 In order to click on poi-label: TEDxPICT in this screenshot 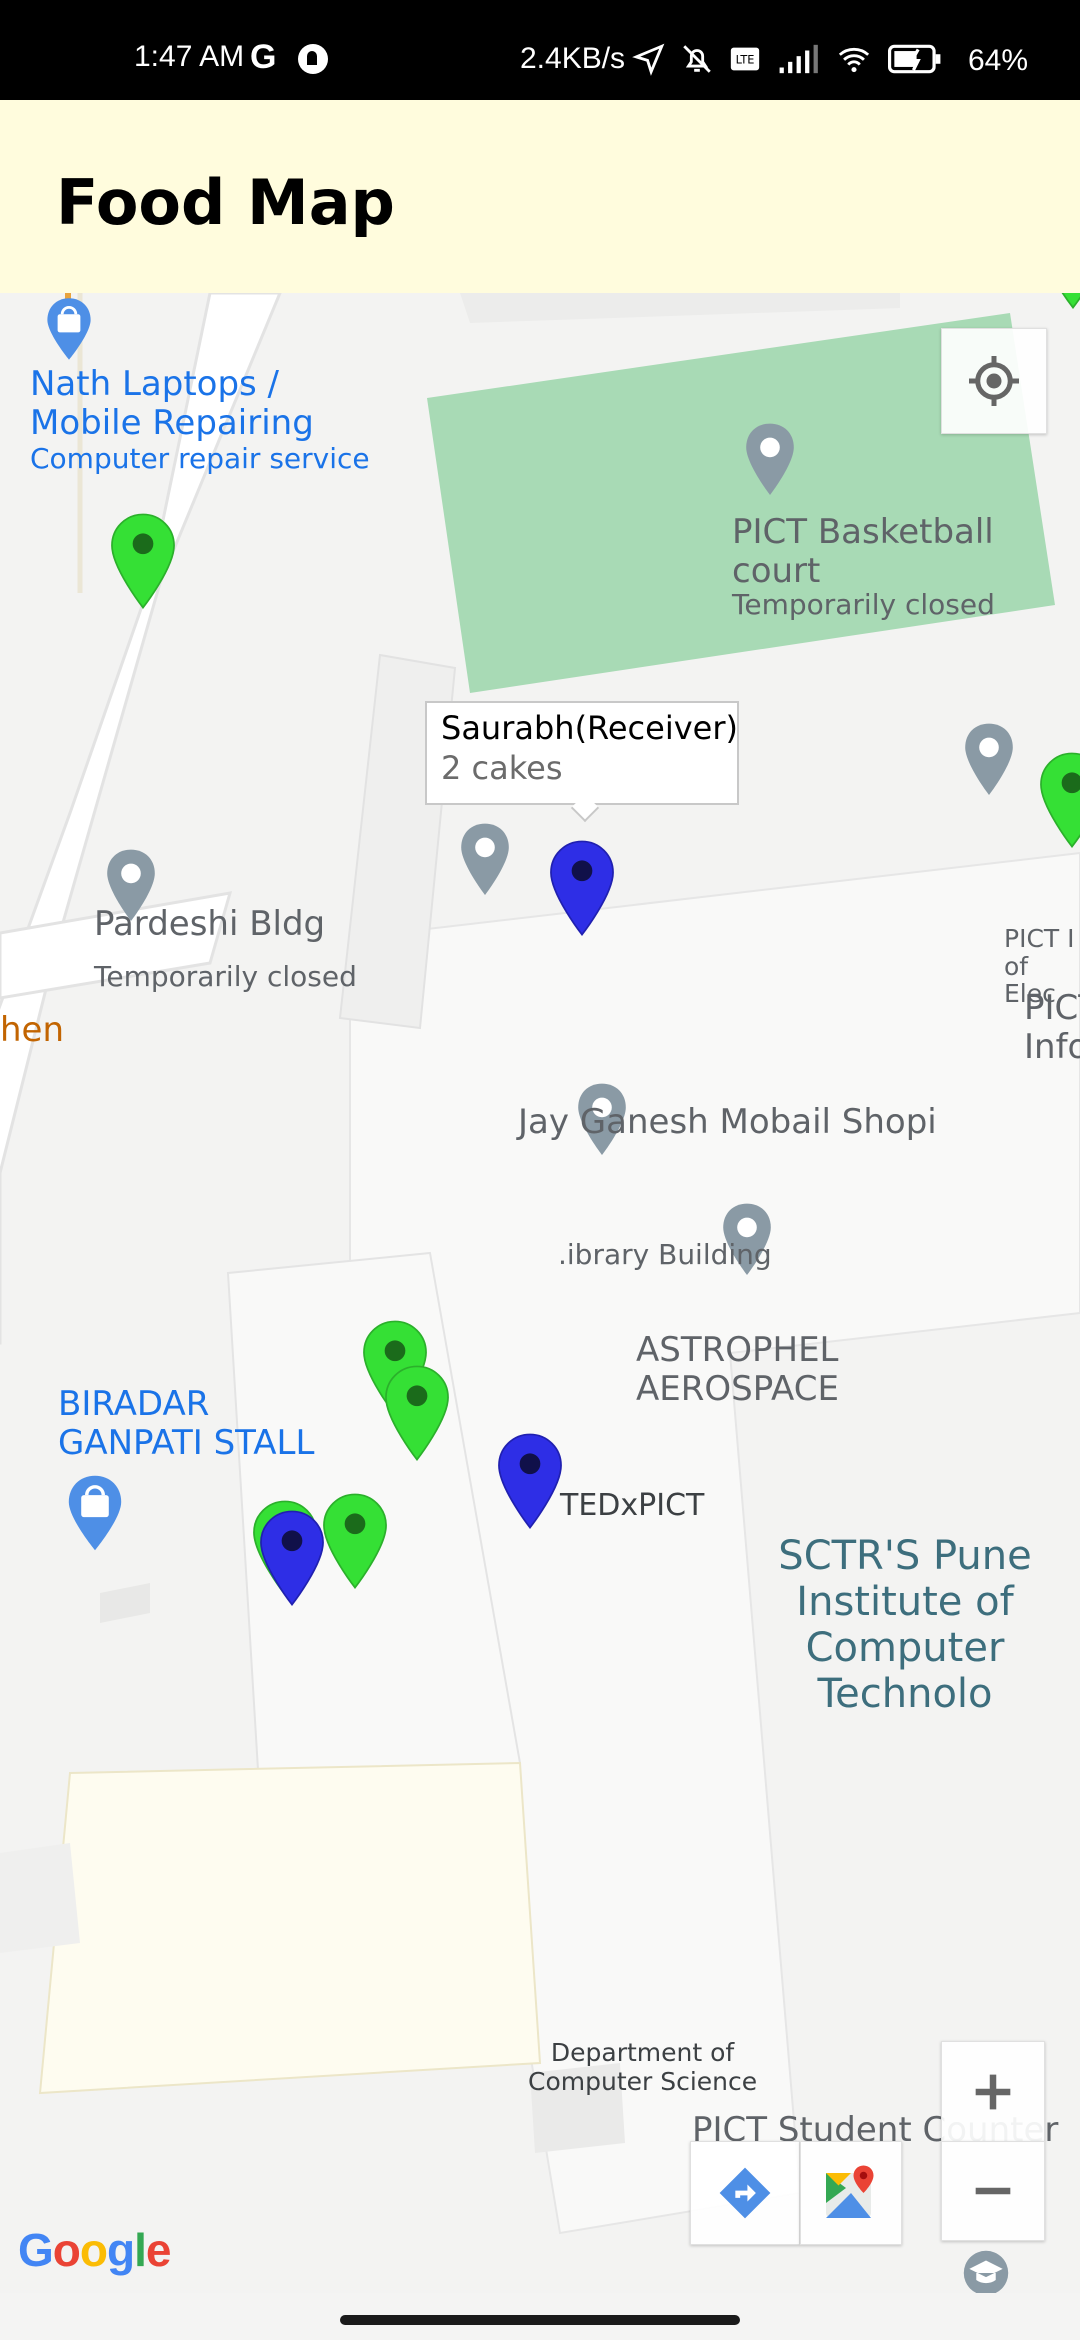, I will do `click(632, 1506)`.